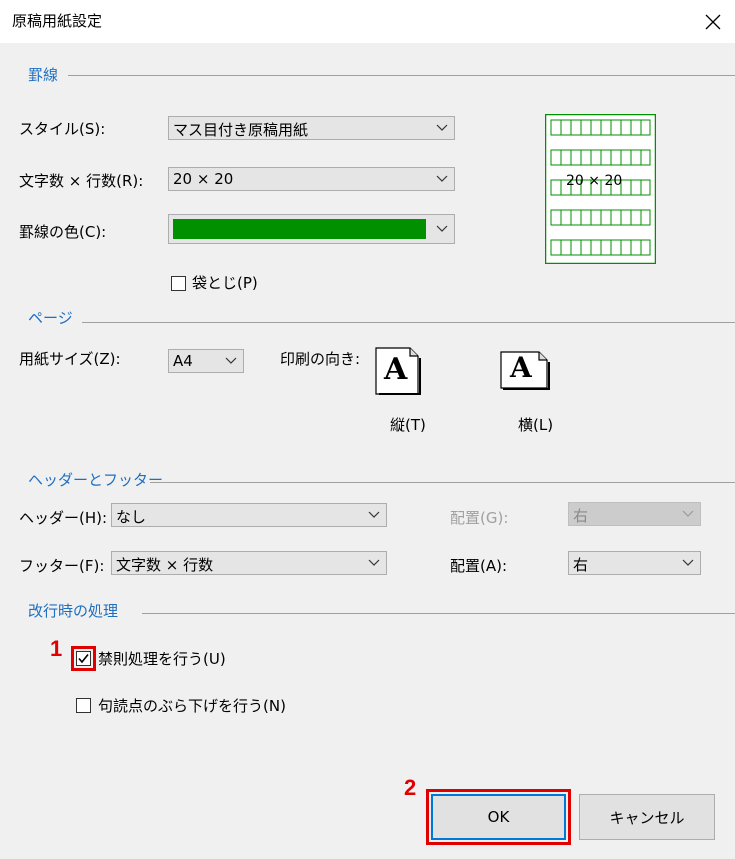 This screenshot has height=859, width=735. Describe the element at coordinates (408, 322) in the screenshot. I see `group-divider-page` at that location.